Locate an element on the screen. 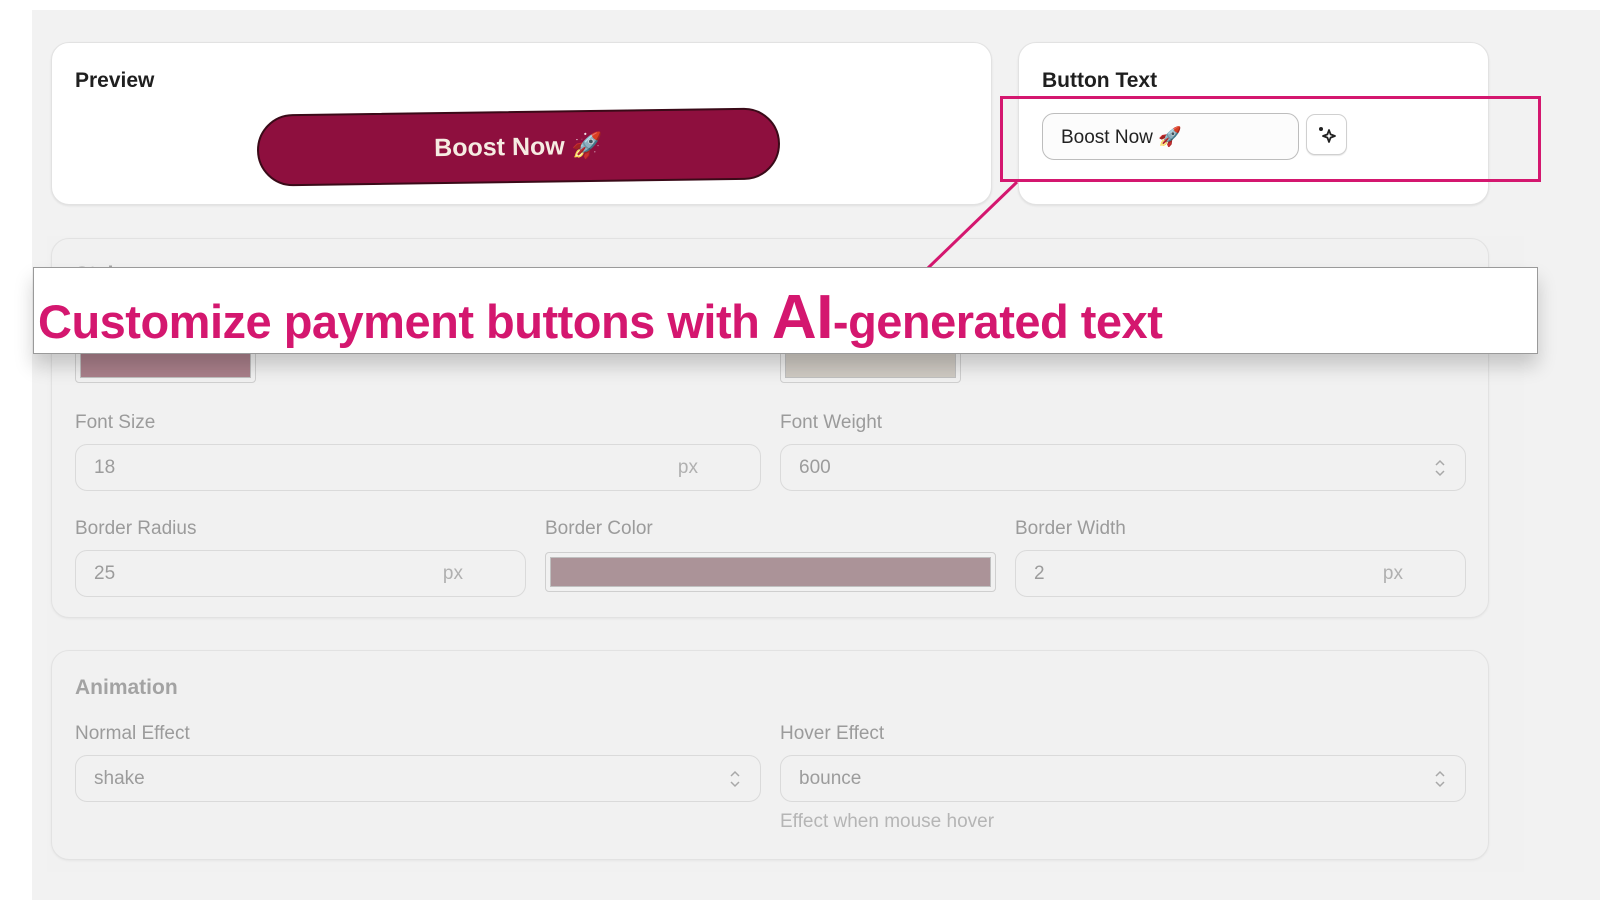 Image resolution: width=1600 pixels, height=900 pixels. border-color-picker is located at coordinates (770, 572).